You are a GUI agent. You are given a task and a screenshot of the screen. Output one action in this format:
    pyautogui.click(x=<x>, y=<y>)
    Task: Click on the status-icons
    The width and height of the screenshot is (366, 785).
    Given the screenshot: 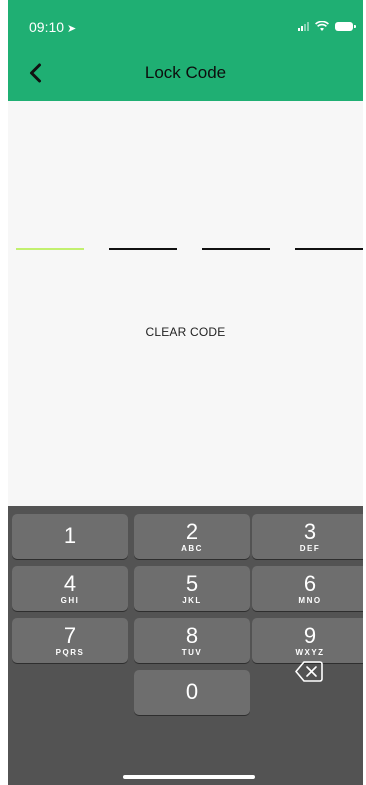 What is the action you would take?
    pyautogui.click(x=327, y=26)
    